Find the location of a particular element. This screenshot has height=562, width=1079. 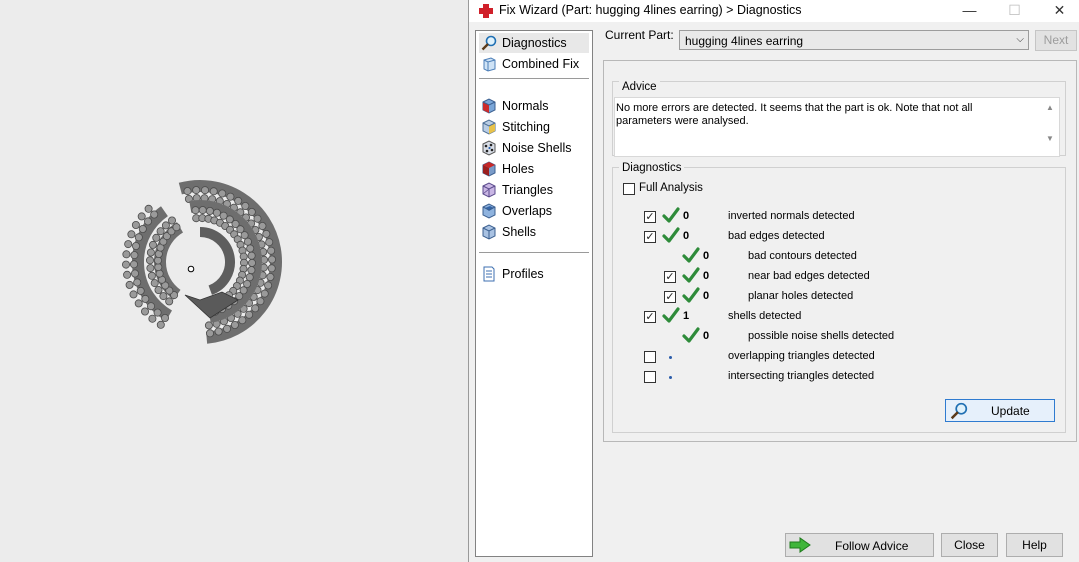

row-count: 1 is located at coordinates (686, 316).